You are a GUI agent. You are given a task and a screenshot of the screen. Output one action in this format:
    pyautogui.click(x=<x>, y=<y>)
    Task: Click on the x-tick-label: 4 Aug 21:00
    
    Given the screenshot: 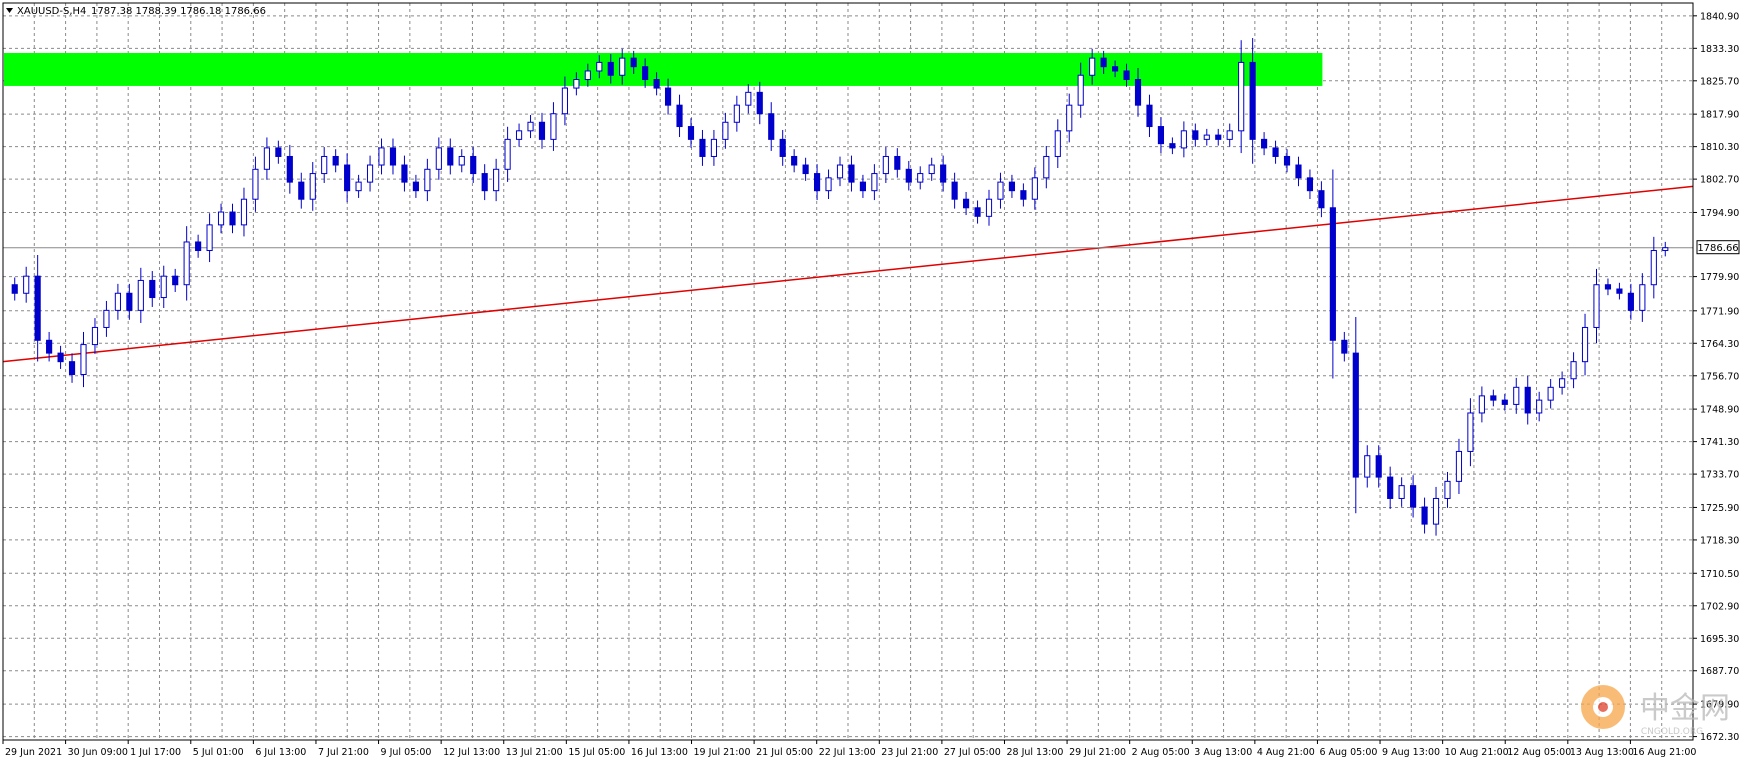 What is the action you would take?
    pyautogui.click(x=1286, y=752)
    